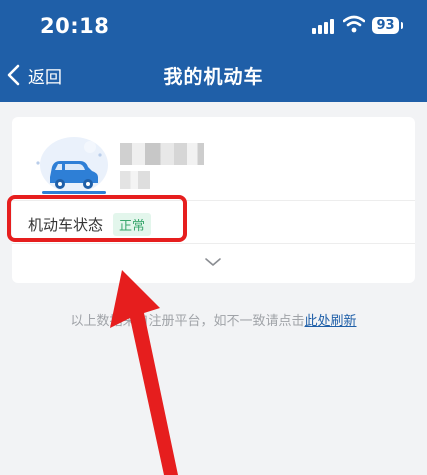  What do you see at coordinates (354, 24) in the screenshot?
I see `wifi-icon` at bounding box center [354, 24].